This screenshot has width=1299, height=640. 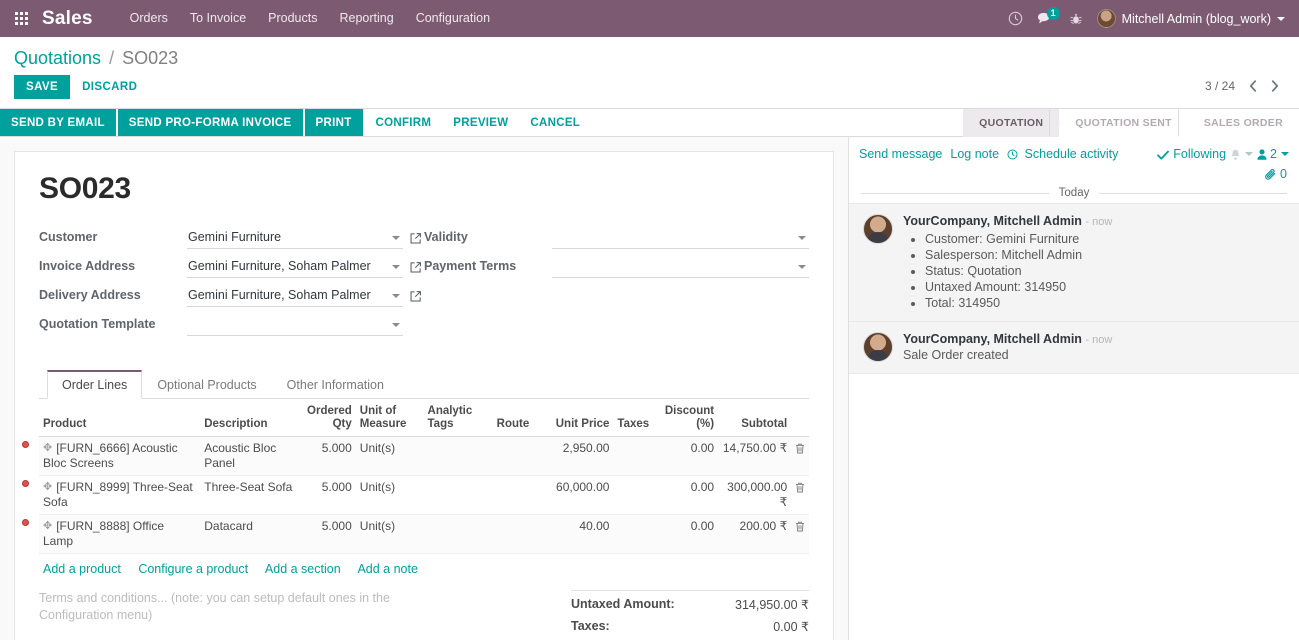 I want to click on menu-item-products: Products, so click(x=292, y=18).